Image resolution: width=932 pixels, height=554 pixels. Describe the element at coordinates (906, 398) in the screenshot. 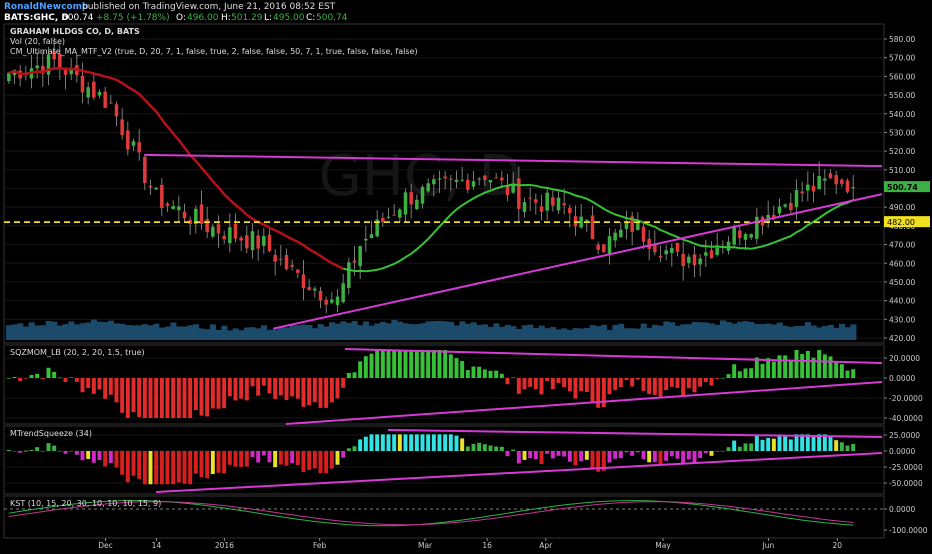

I see `axis-tick-label: -20.0000` at that location.